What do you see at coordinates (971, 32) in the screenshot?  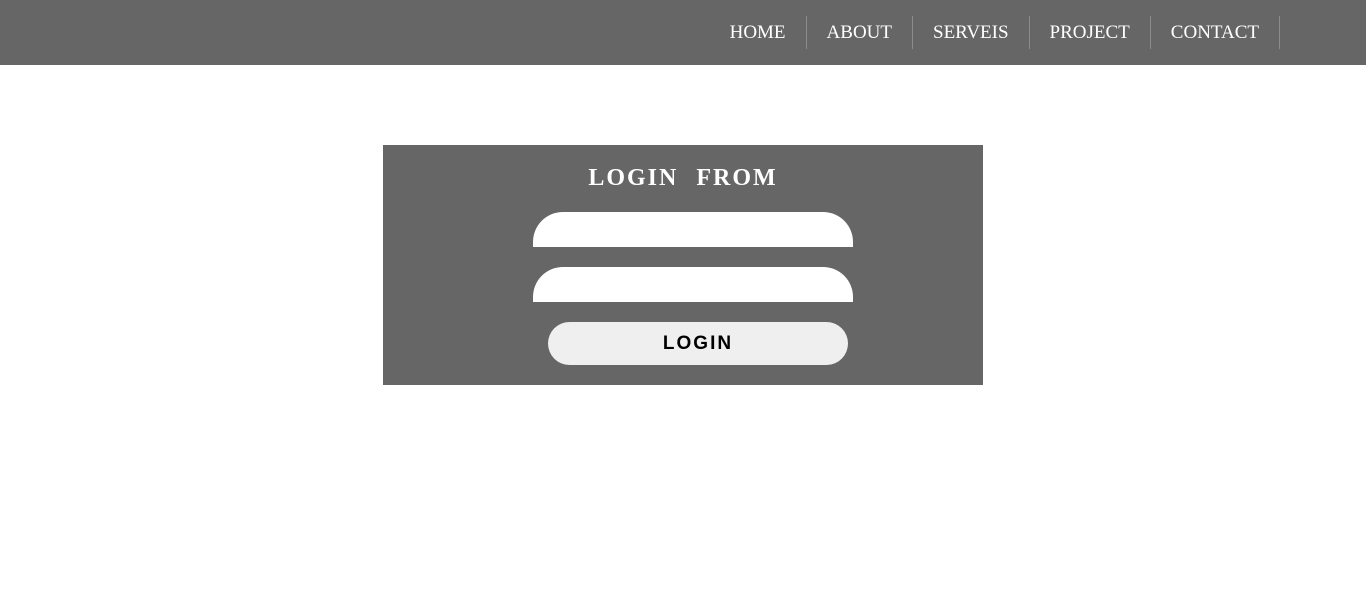 I see `nav-item-serveis: SERVEIS` at bounding box center [971, 32].